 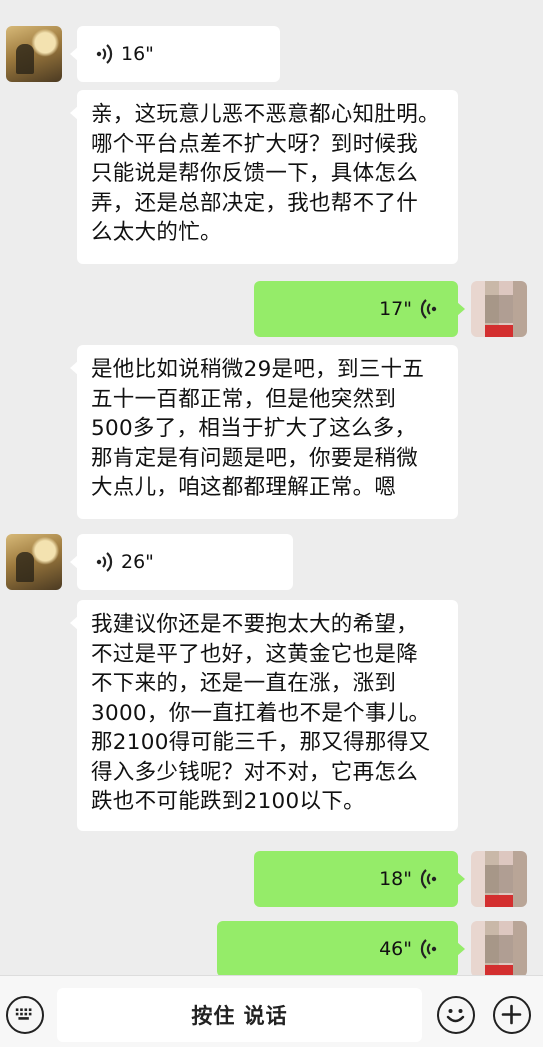 I want to click on chat-input-bar: 按住 说话, so click(x=271, y=1011).